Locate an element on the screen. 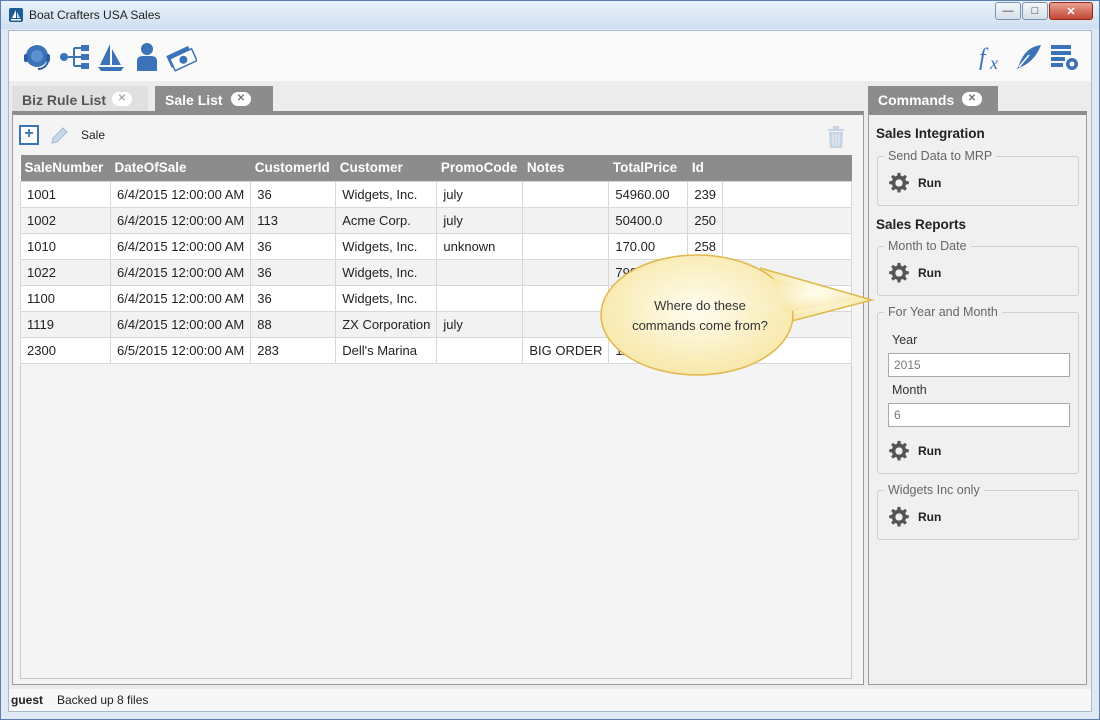 The height and width of the screenshot is (720, 1100). list-settings-icon is located at coordinates (1065, 57).